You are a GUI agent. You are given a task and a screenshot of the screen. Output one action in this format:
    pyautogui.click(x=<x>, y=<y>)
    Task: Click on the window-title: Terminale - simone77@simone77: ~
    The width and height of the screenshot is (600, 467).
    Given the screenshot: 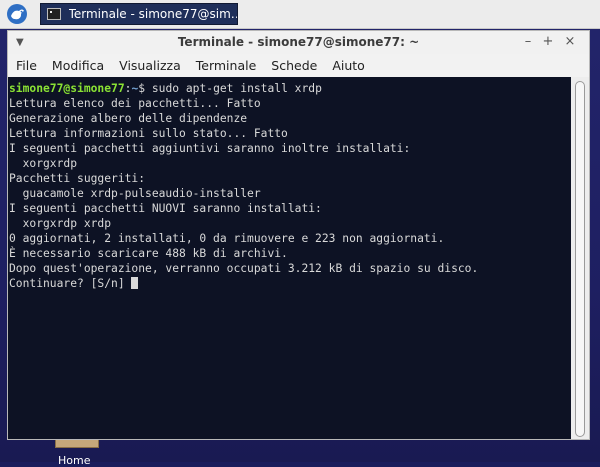 What is the action you would take?
    pyautogui.click(x=298, y=42)
    